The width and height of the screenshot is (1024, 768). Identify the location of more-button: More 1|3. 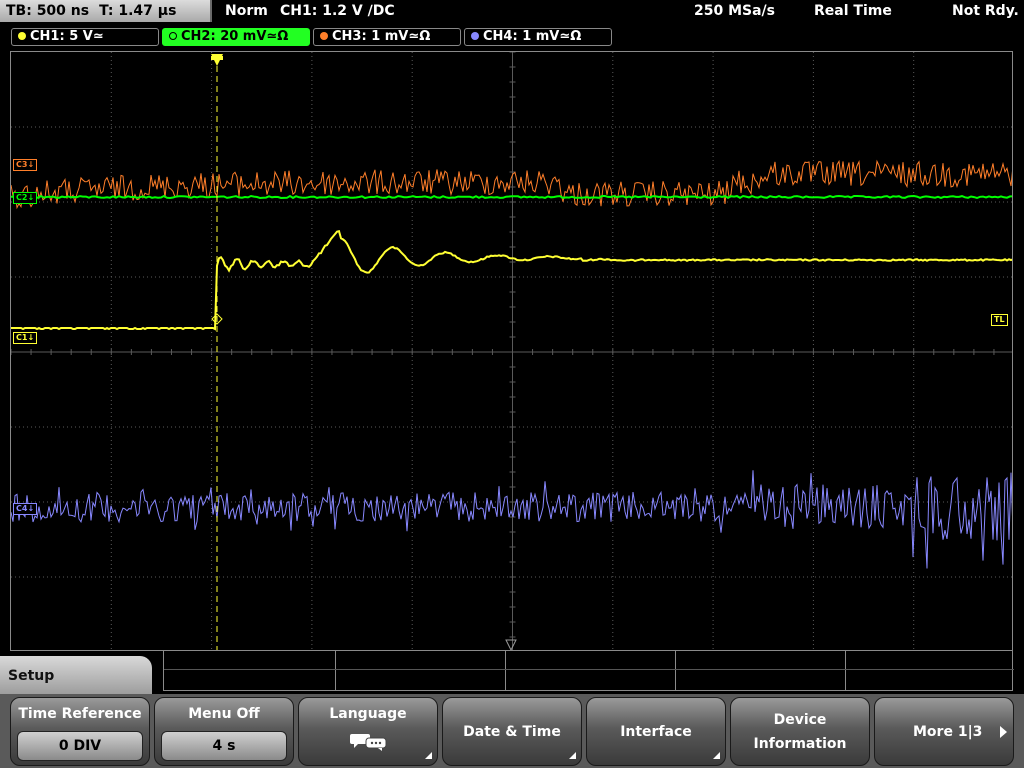
(944, 731).